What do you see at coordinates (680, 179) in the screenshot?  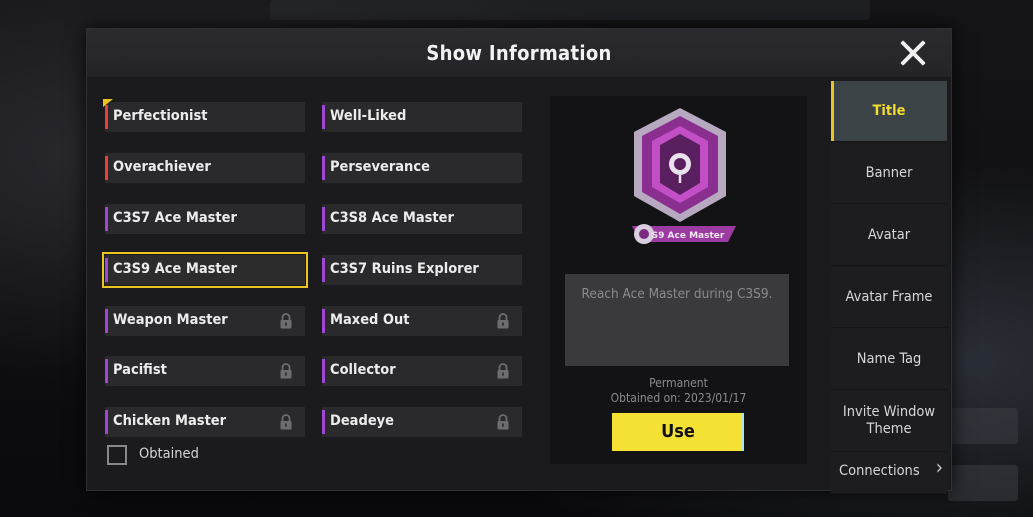 I see `ace-master-badge-icon: S9 Ace Master` at bounding box center [680, 179].